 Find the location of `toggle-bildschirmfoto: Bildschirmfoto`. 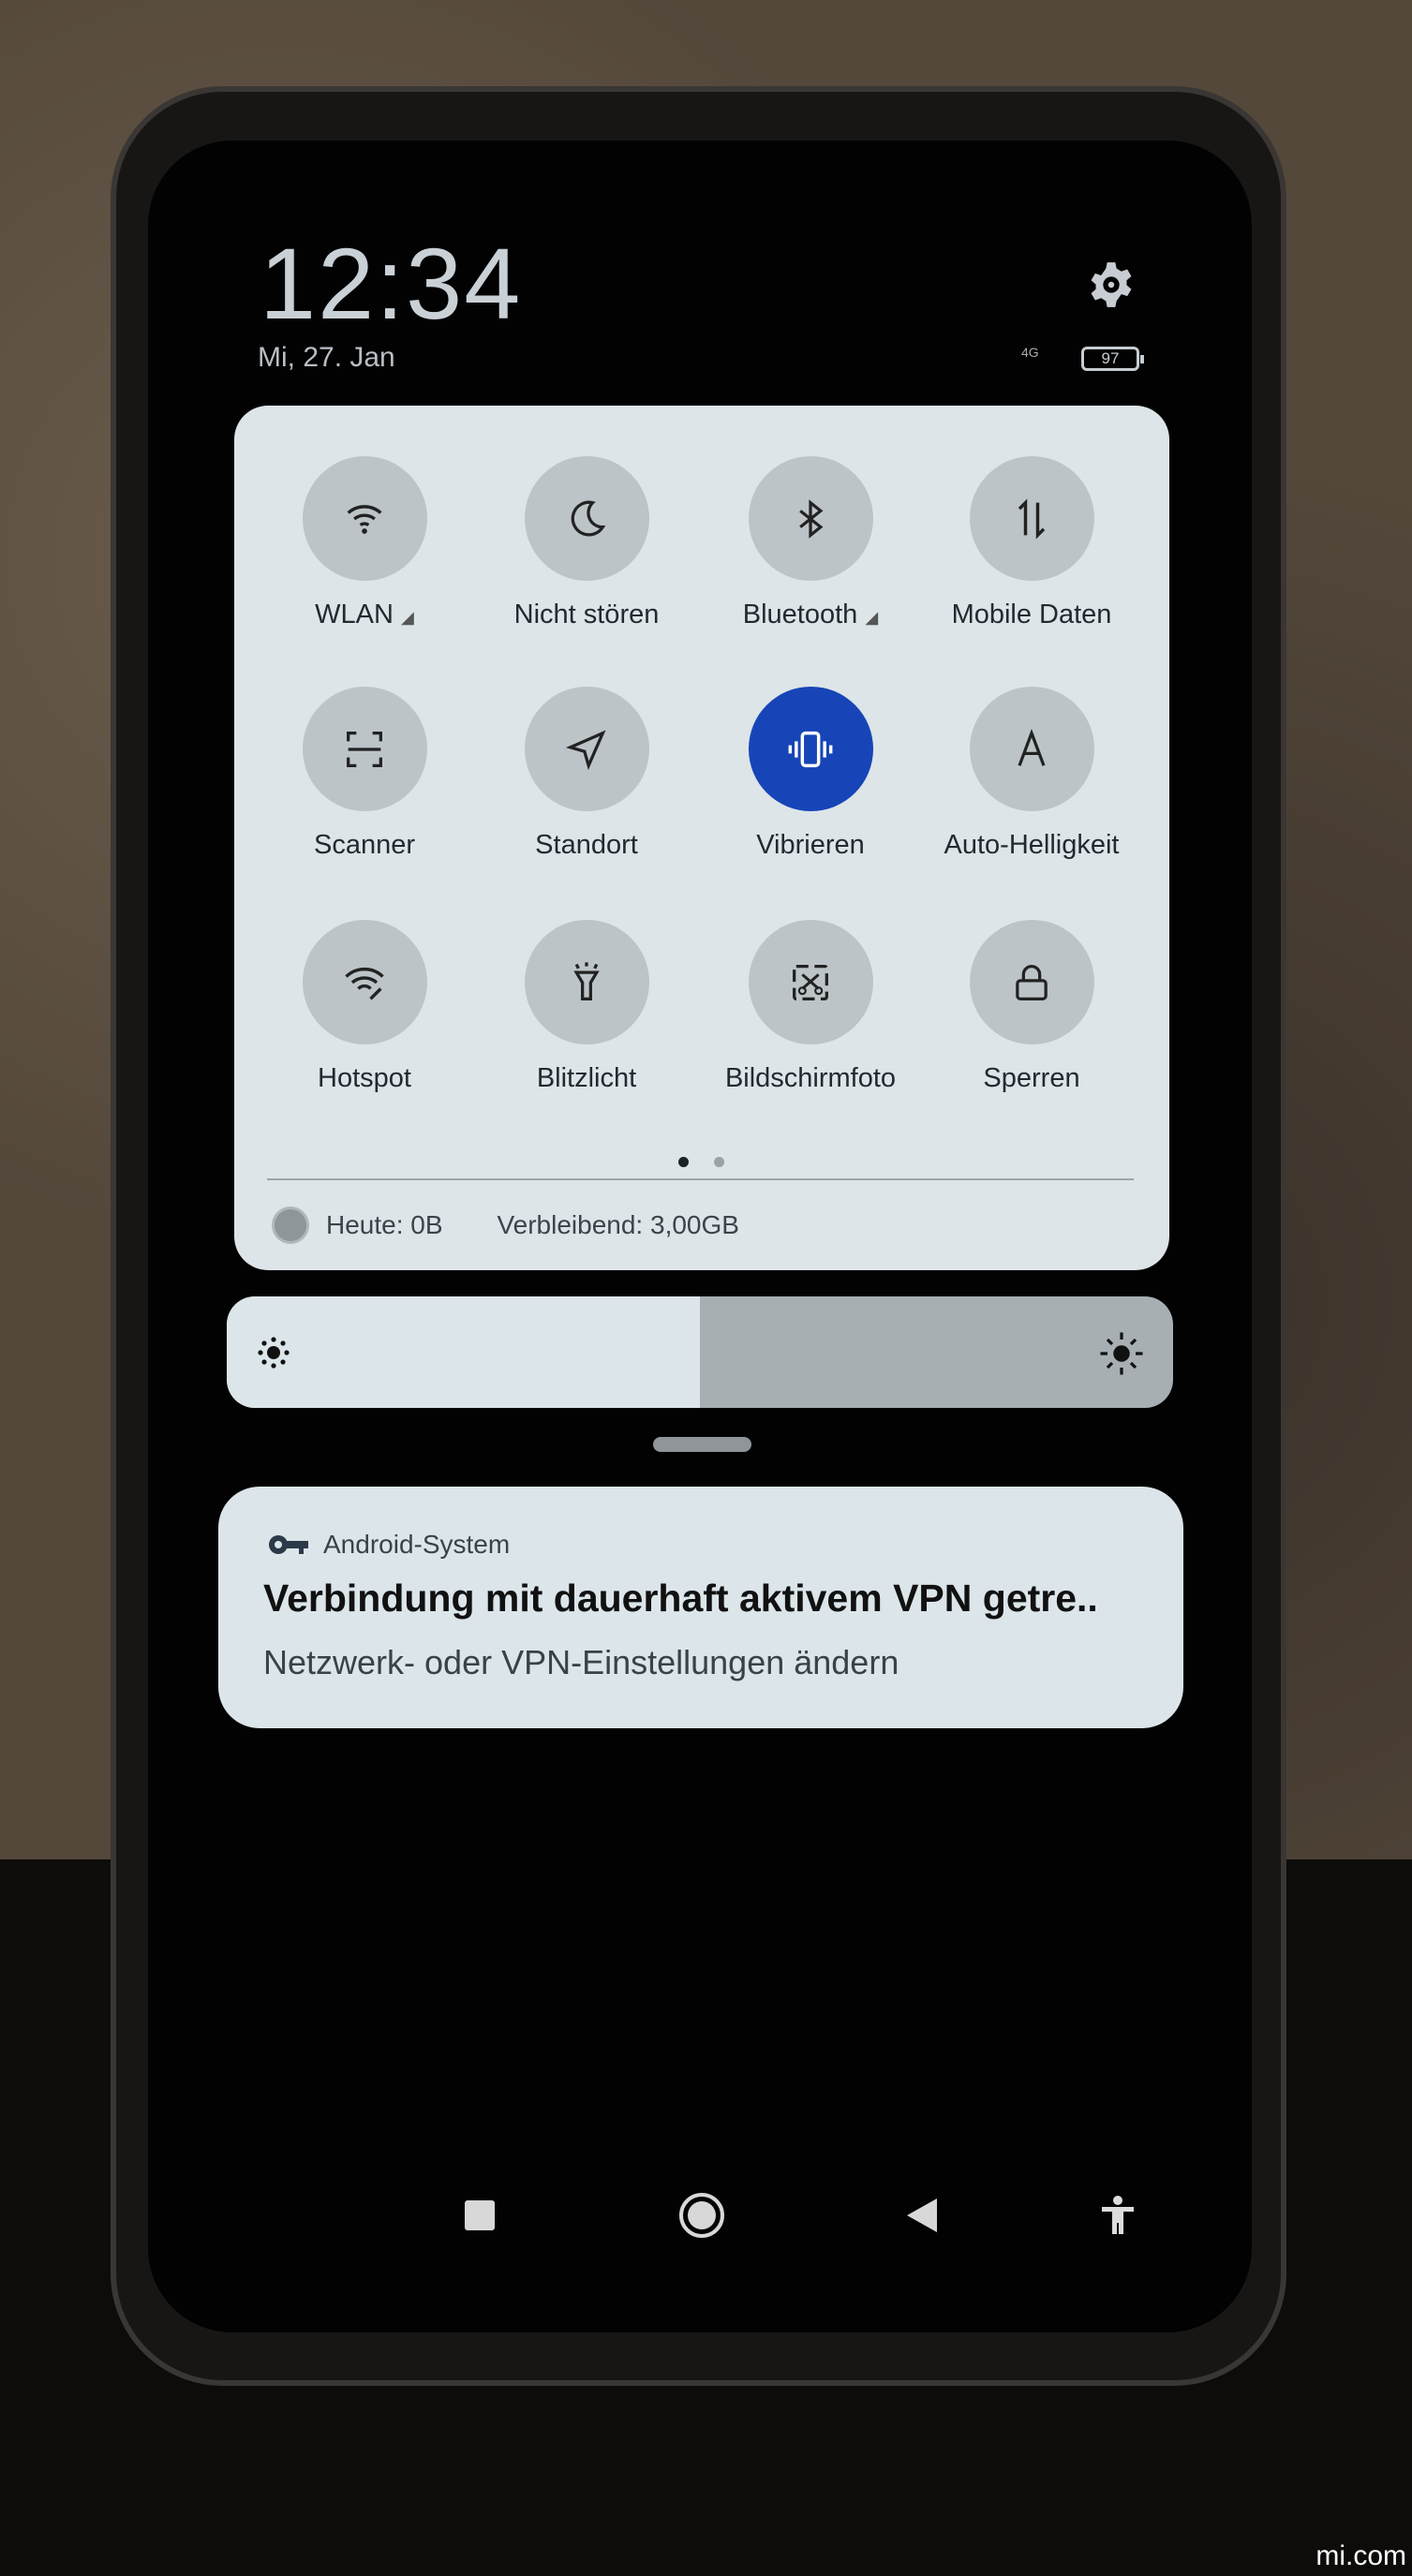

toggle-bildschirmfoto: Bildschirmfoto is located at coordinates (810, 1007).